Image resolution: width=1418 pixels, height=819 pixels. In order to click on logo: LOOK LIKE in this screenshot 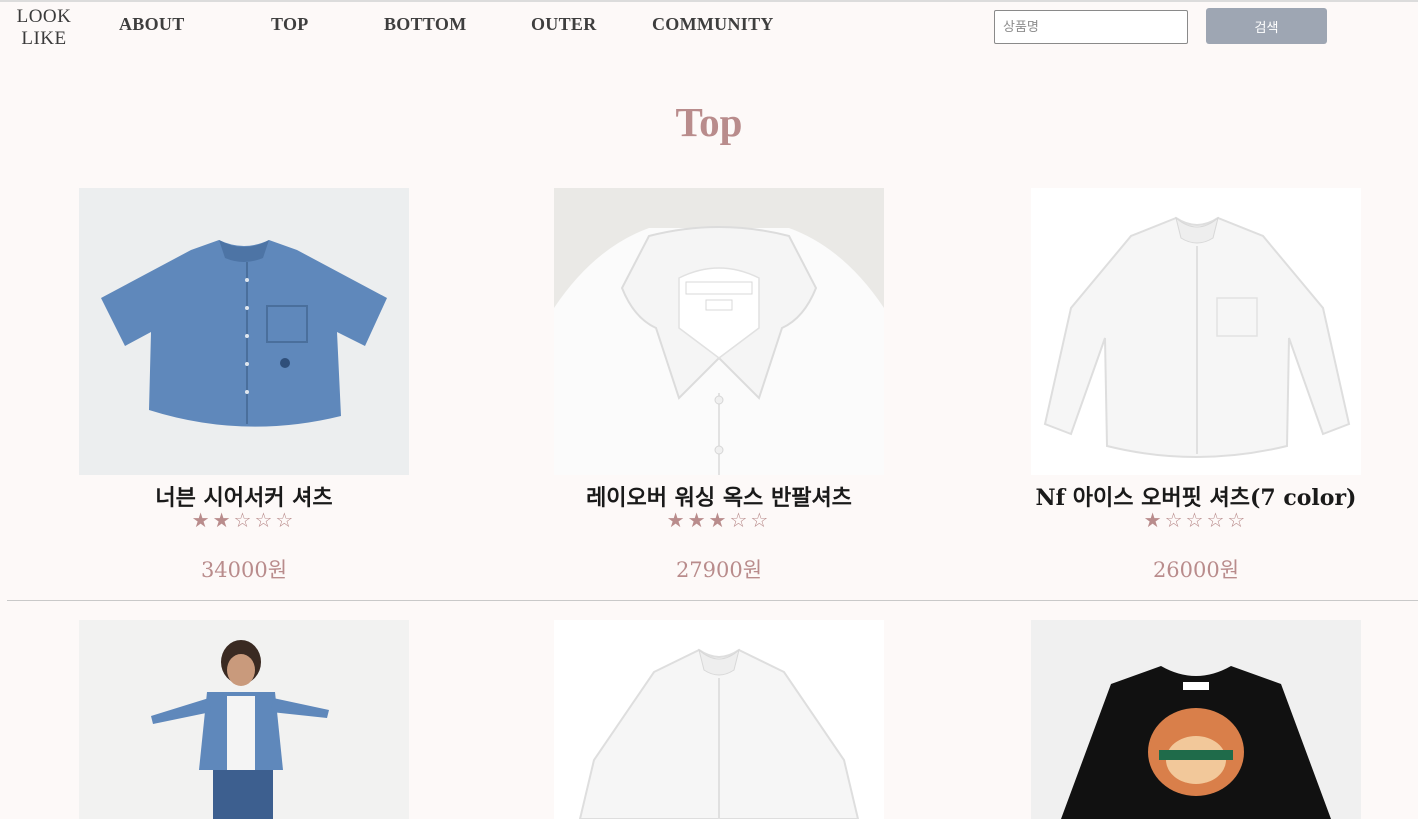, I will do `click(44, 28)`.